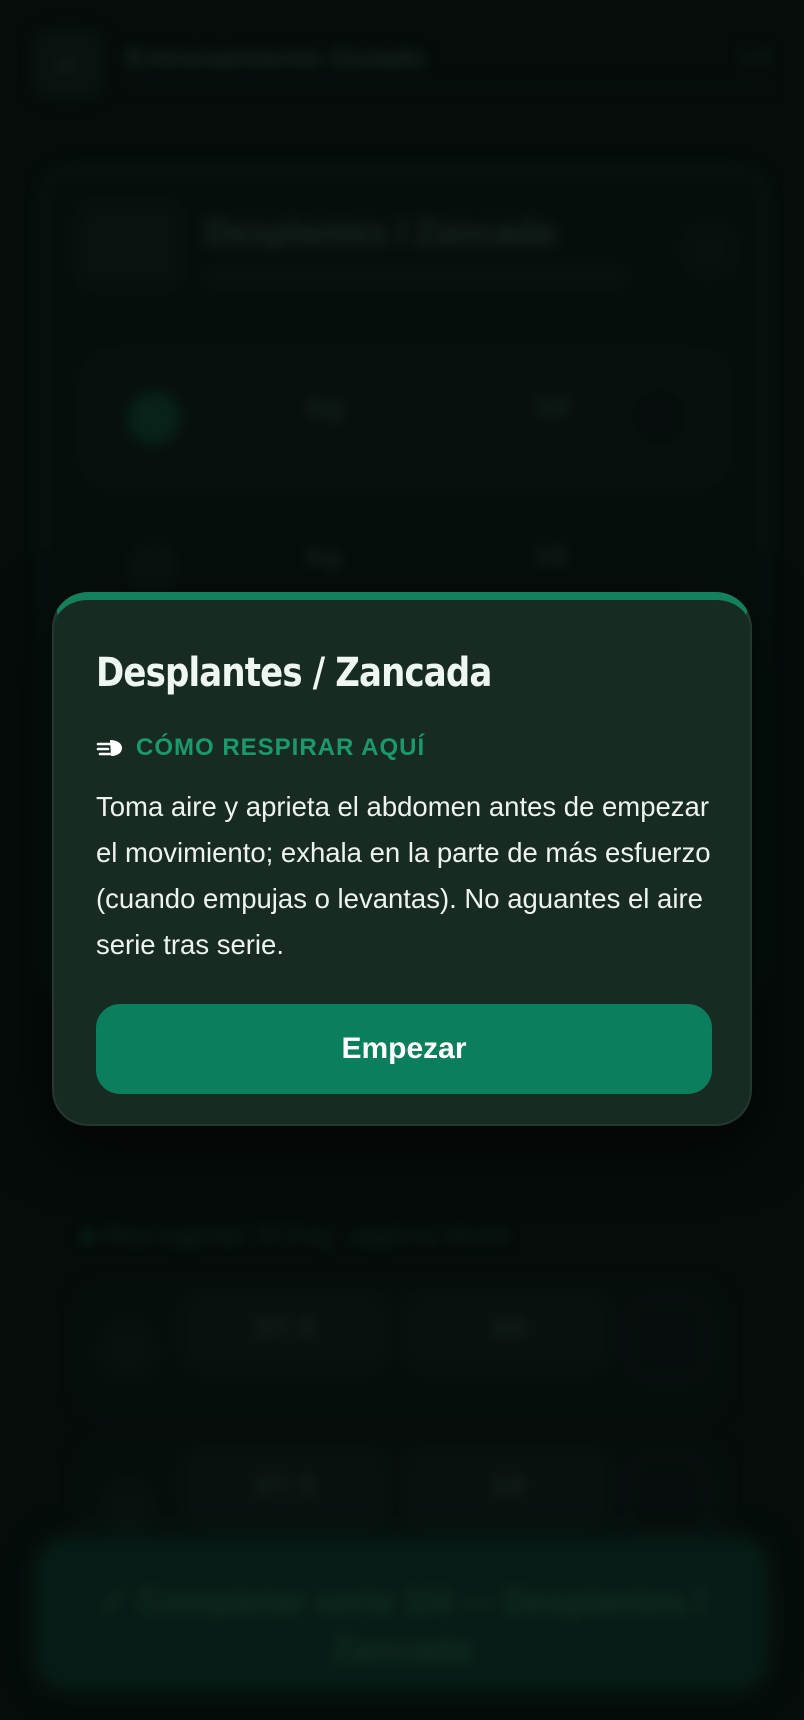  Describe the element at coordinates (294, 673) in the screenshot. I see `modal-title: Desplantes / Zancada` at that location.